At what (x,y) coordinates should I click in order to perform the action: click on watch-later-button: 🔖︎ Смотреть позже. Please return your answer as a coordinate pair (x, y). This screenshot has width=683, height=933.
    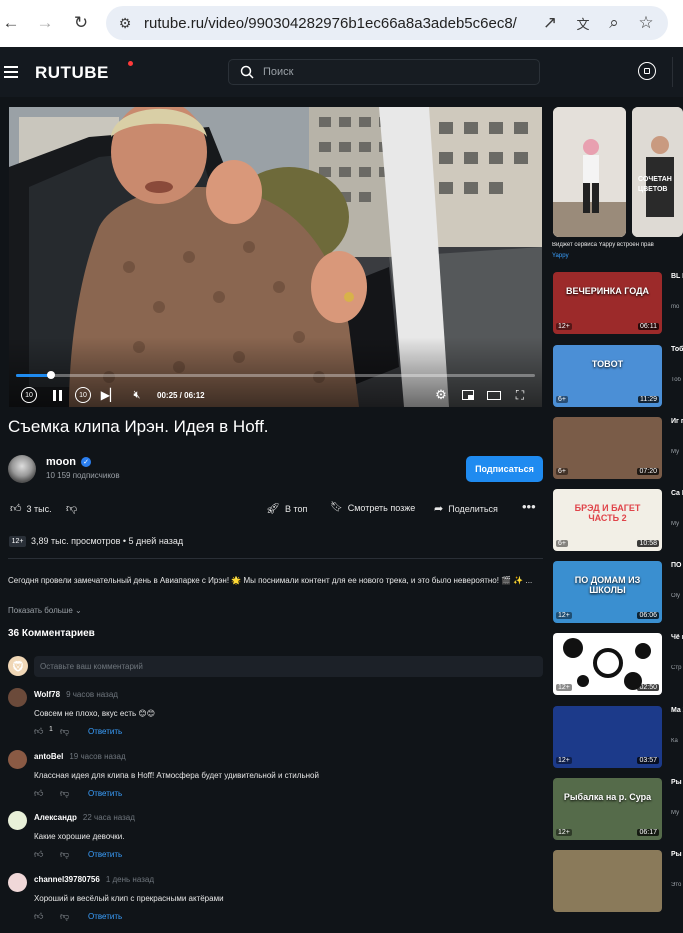
    Looking at the image, I should click on (372, 507).